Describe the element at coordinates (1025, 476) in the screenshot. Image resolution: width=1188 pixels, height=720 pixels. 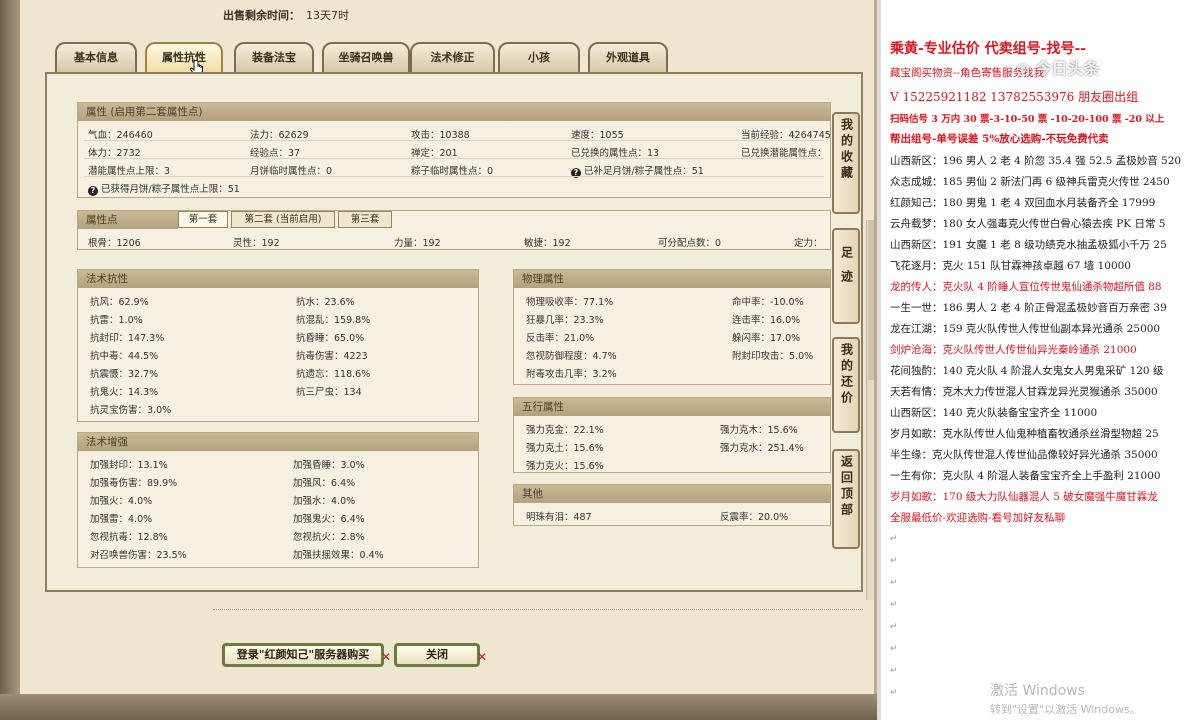
I see `doc-line-20: 一生有你：克火队 4 阶混人装备宝宝齐全上手盈利 21000` at that location.